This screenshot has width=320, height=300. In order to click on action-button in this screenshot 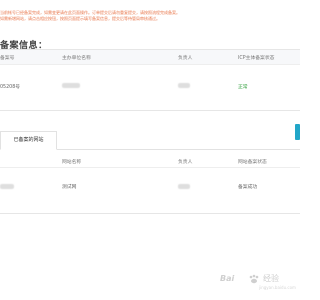, I will do `click(297, 132)`.